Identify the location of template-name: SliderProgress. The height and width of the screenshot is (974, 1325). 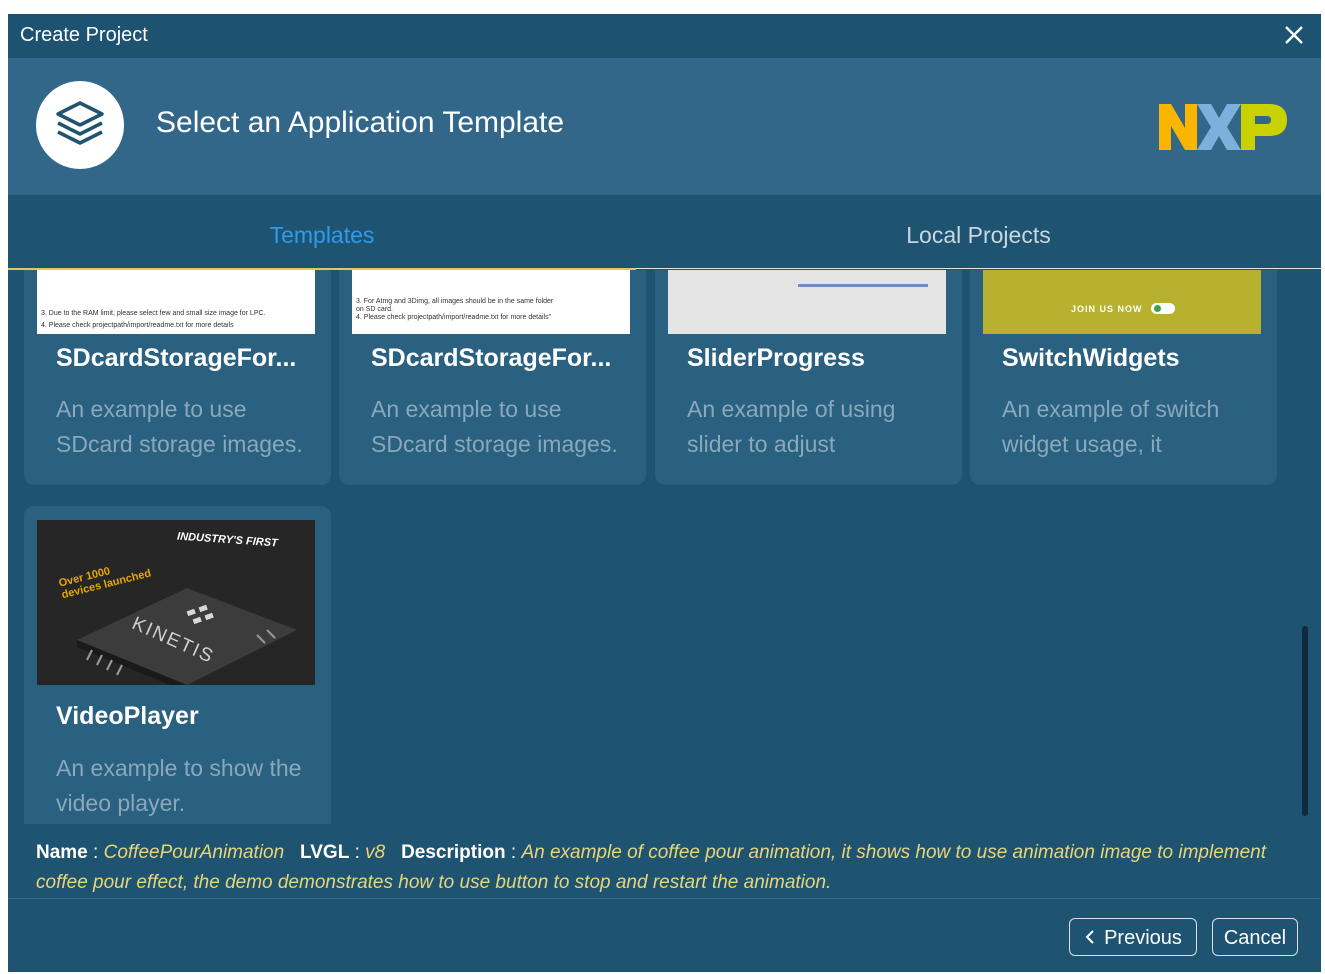
(776, 358).